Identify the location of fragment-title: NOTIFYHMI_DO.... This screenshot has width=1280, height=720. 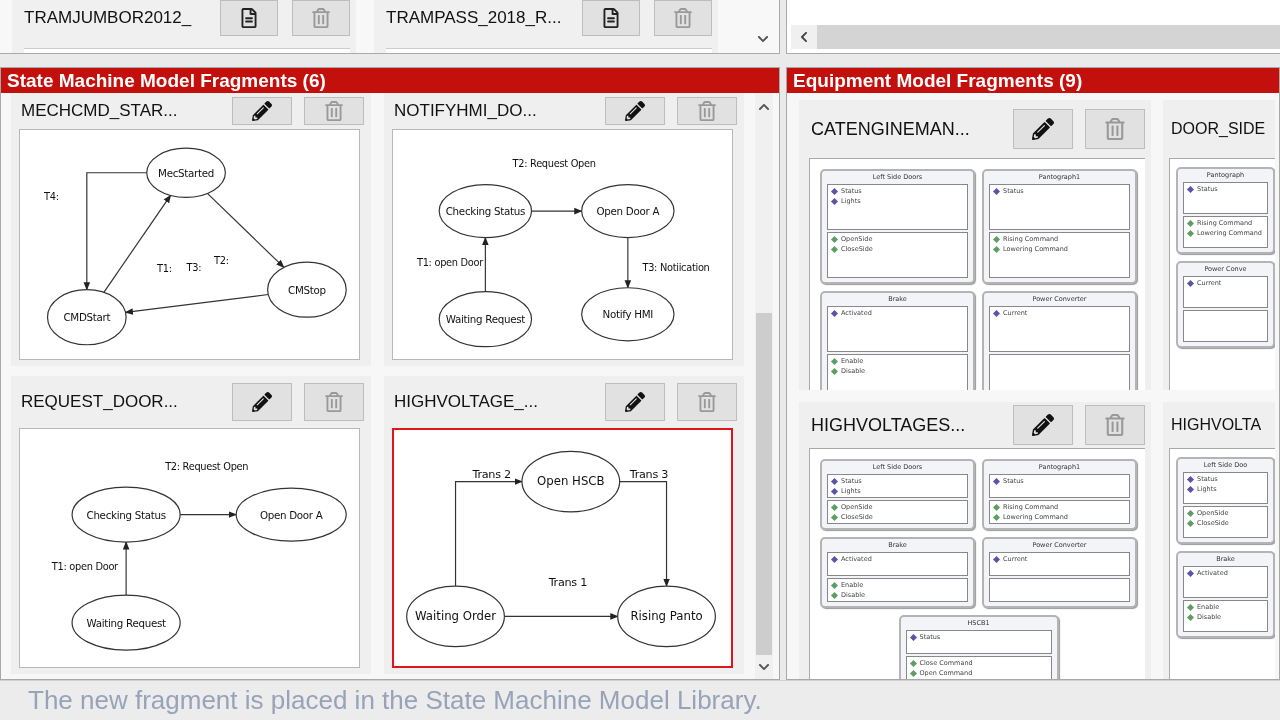
(466, 111).